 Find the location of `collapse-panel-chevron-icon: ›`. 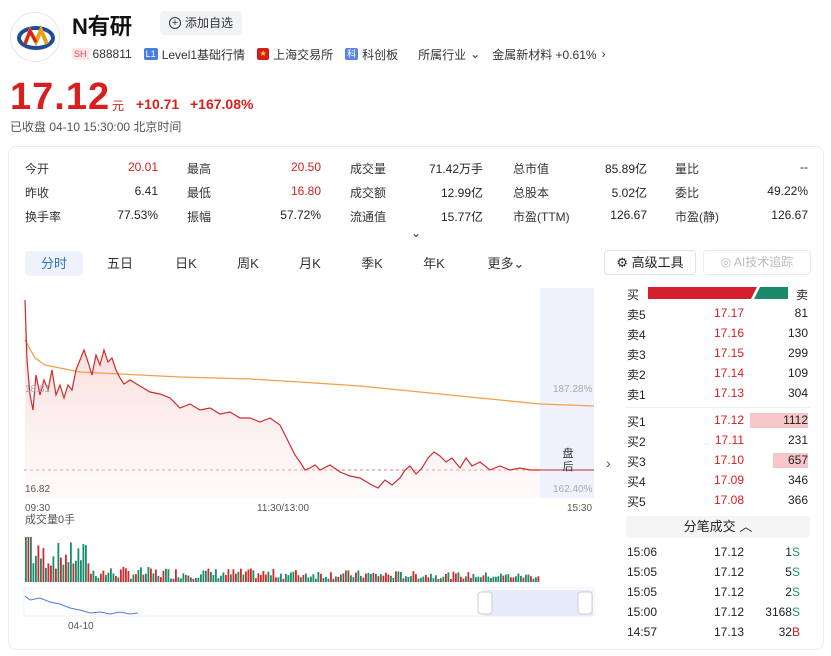

collapse-panel-chevron-icon: › is located at coordinates (608, 463).